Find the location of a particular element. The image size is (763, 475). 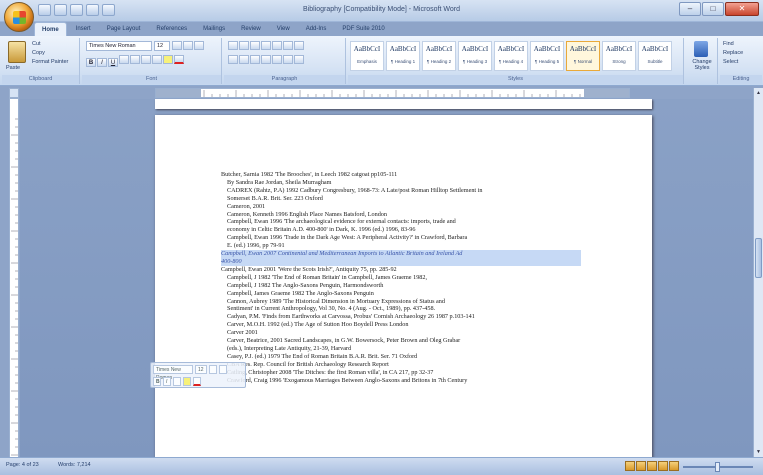

shrink-font-icon is located at coordinates (187, 45).